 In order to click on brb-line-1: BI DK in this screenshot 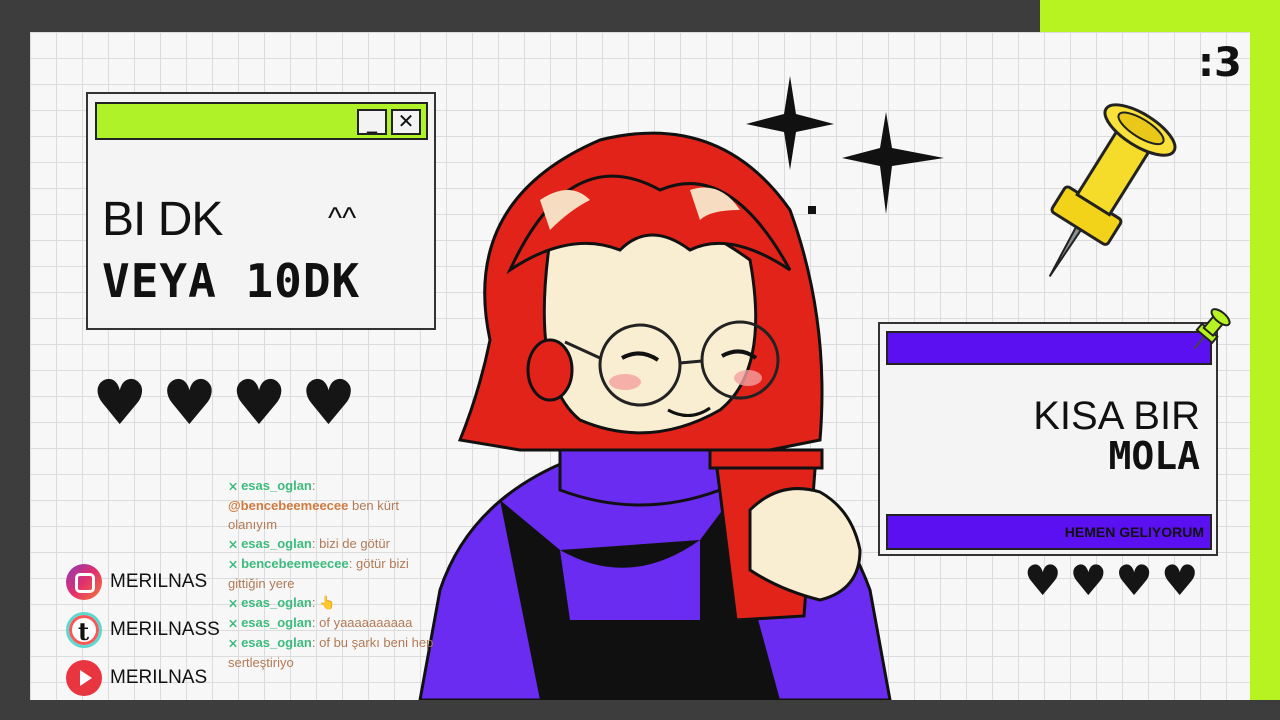, I will do `click(162, 219)`.